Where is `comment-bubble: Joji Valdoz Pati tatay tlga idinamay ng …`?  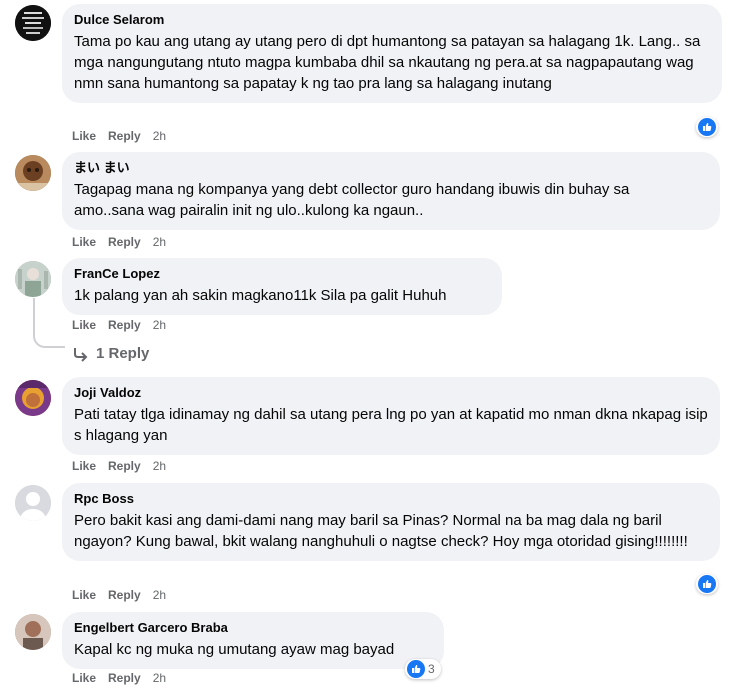
comment-bubble: Joji Valdoz Pati tatay tlga idinamay ng … is located at coordinates (391, 416).